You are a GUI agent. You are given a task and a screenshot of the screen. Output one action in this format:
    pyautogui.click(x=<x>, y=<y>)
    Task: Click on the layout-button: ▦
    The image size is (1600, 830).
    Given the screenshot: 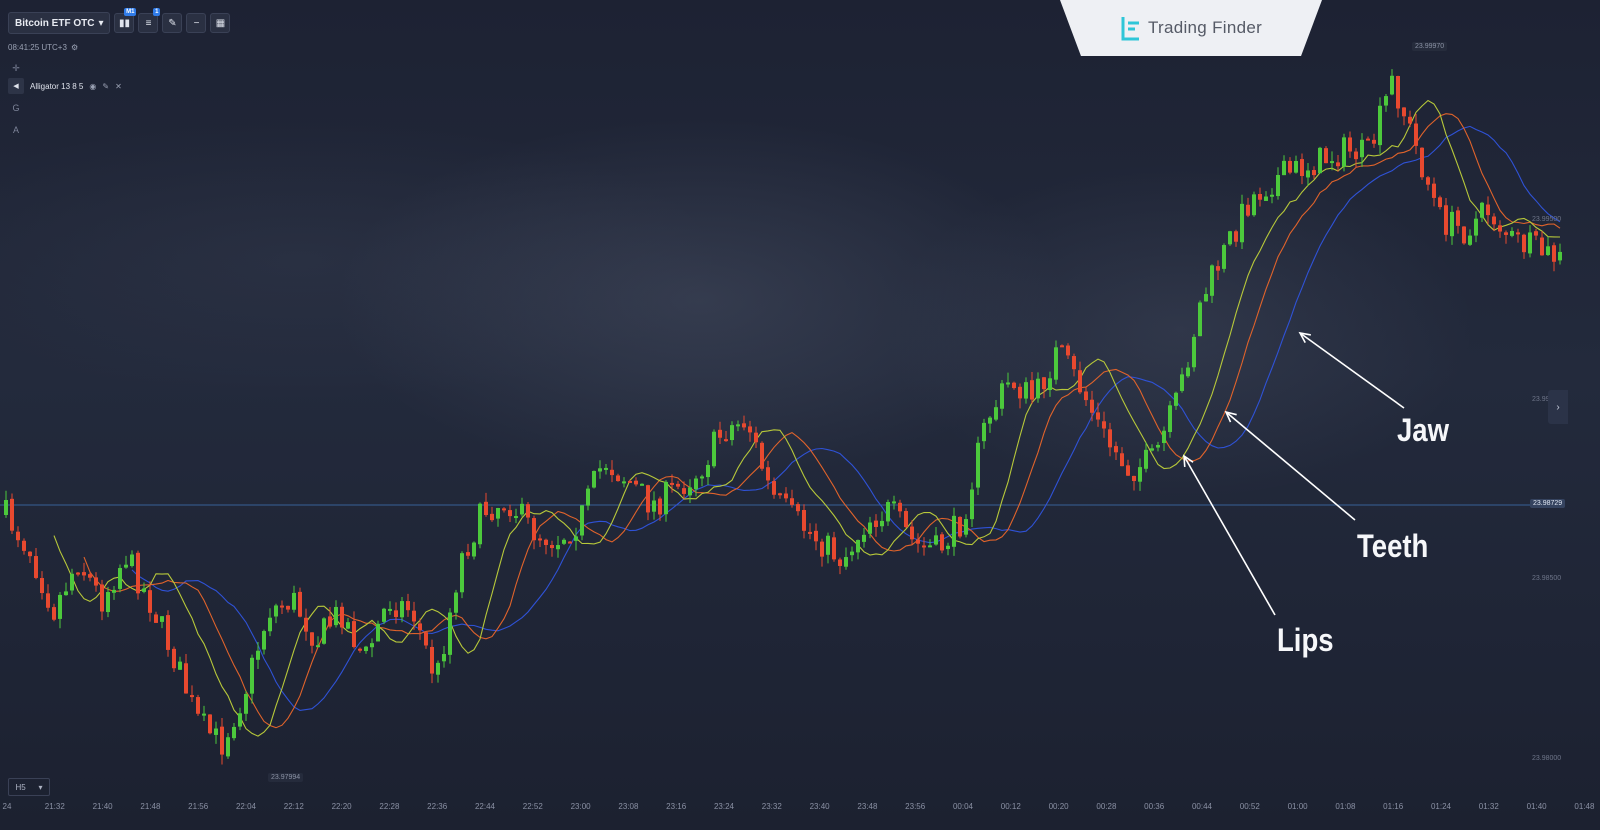 What is the action you would take?
    pyautogui.click(x=220, y=23)
    